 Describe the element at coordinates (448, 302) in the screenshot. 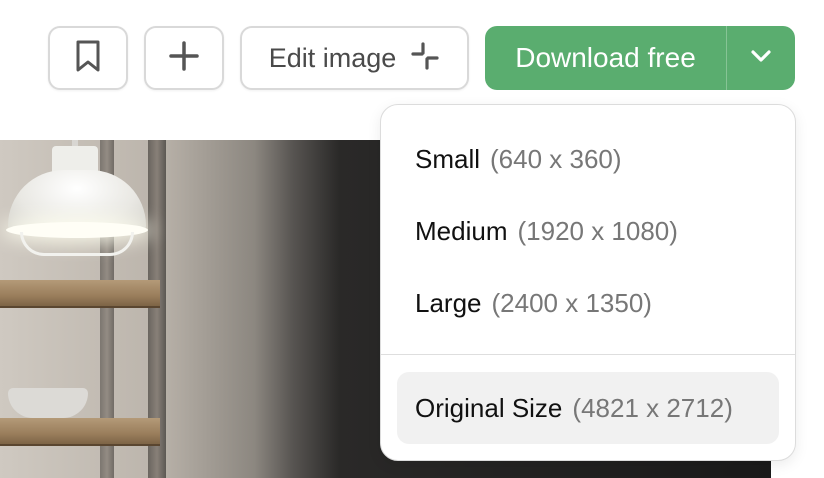

I see `size-name: Large` at that location.